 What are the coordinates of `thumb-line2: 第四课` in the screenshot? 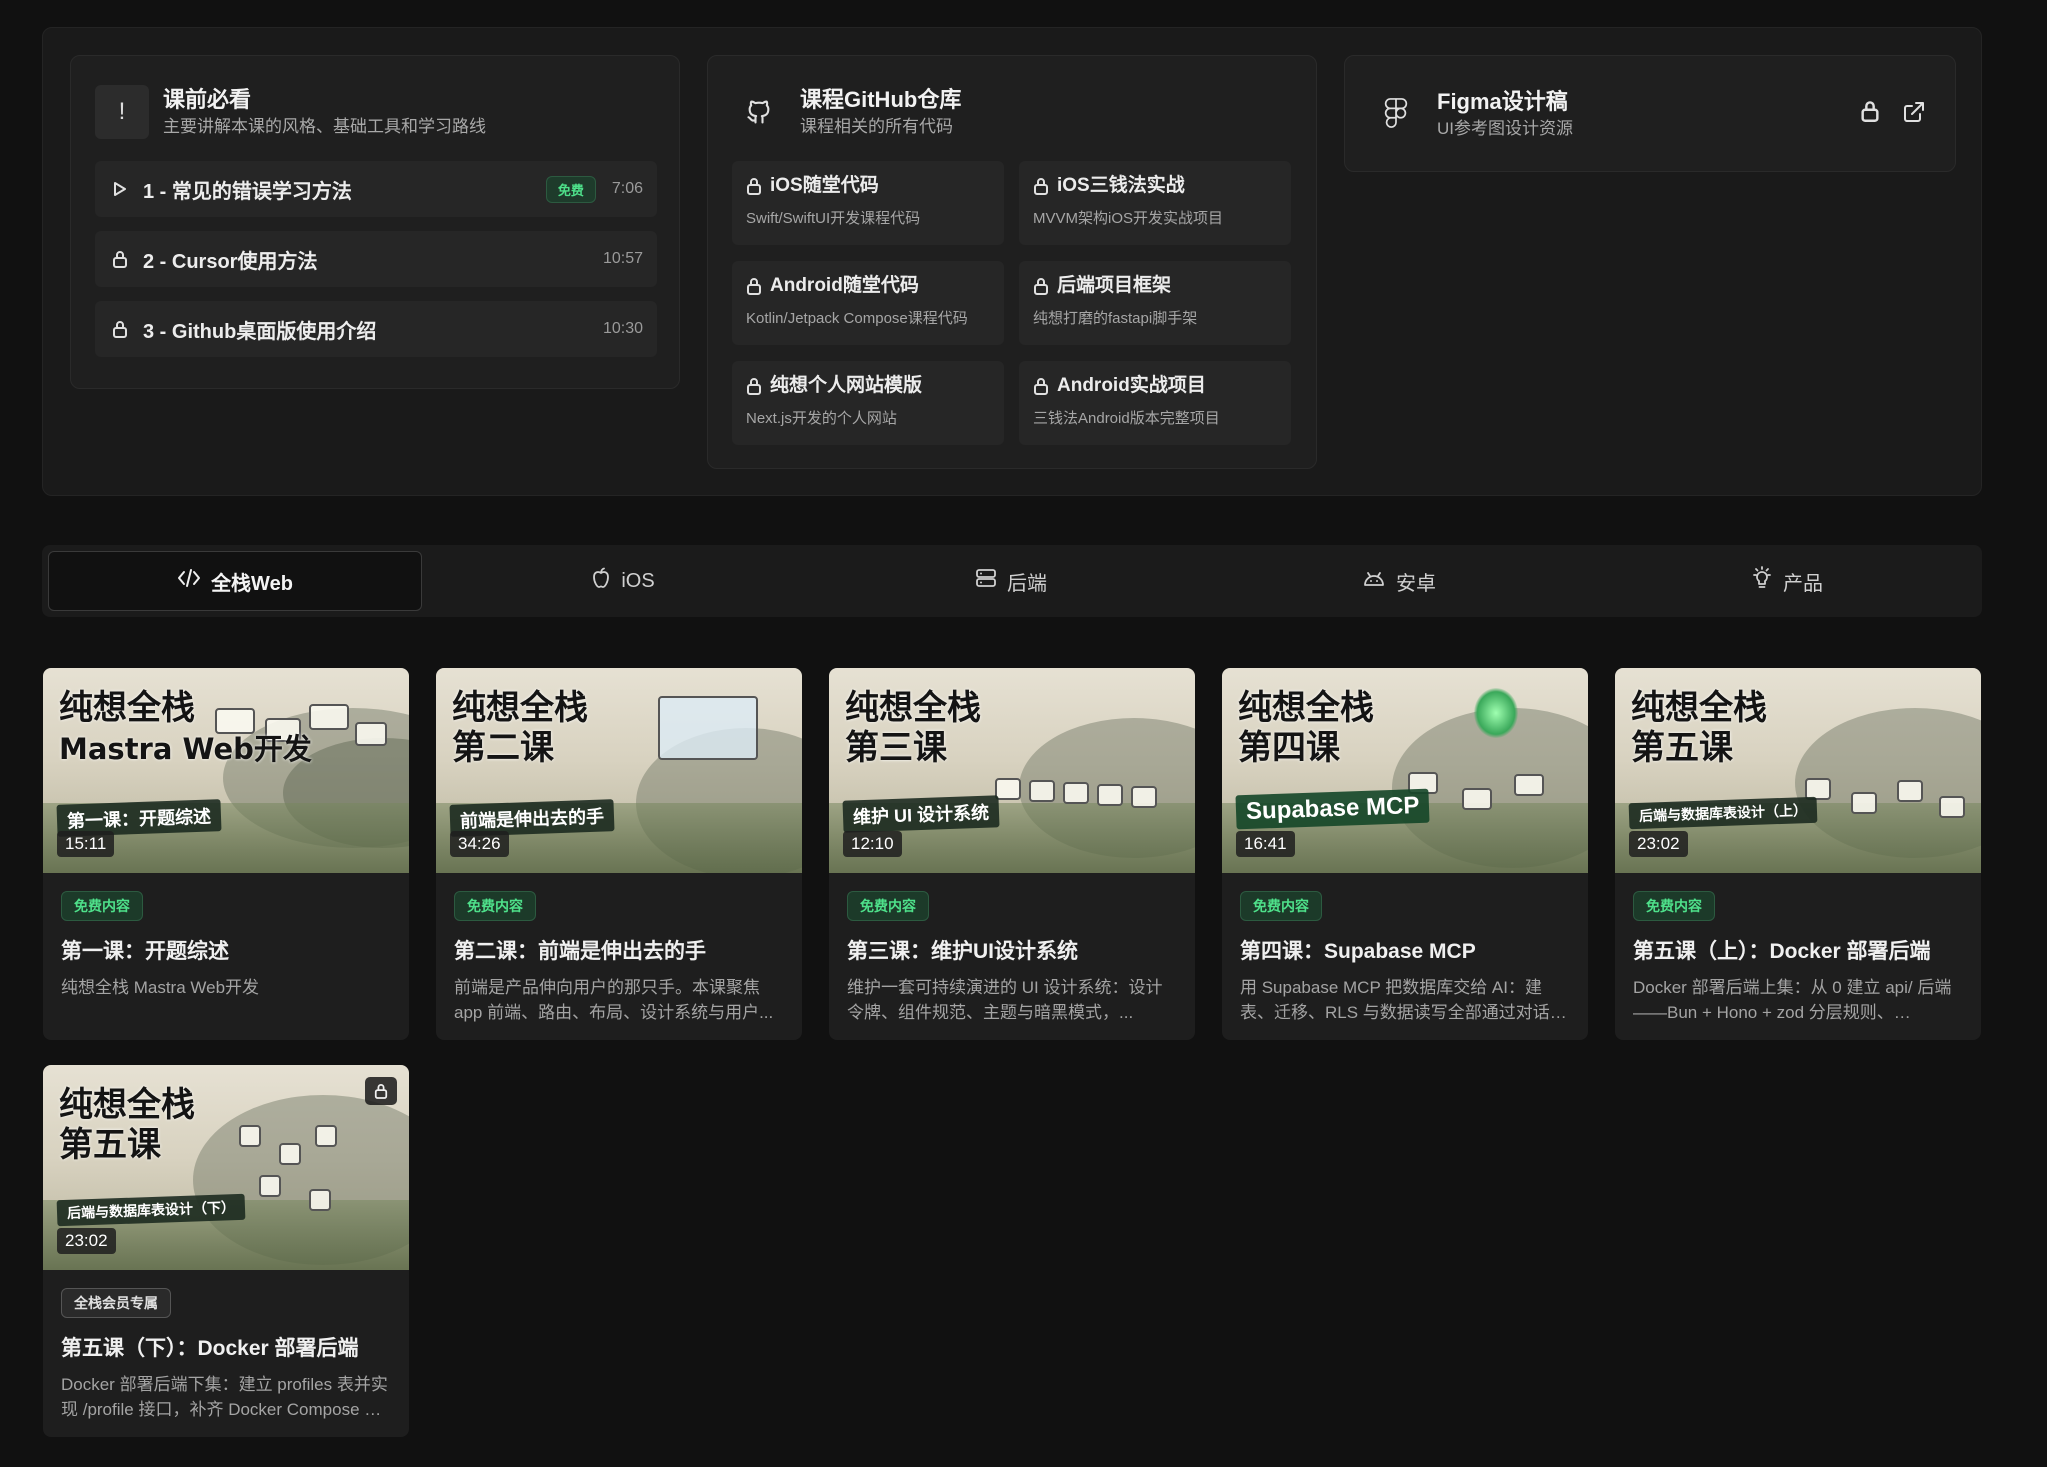 It's located at (1289, 748).